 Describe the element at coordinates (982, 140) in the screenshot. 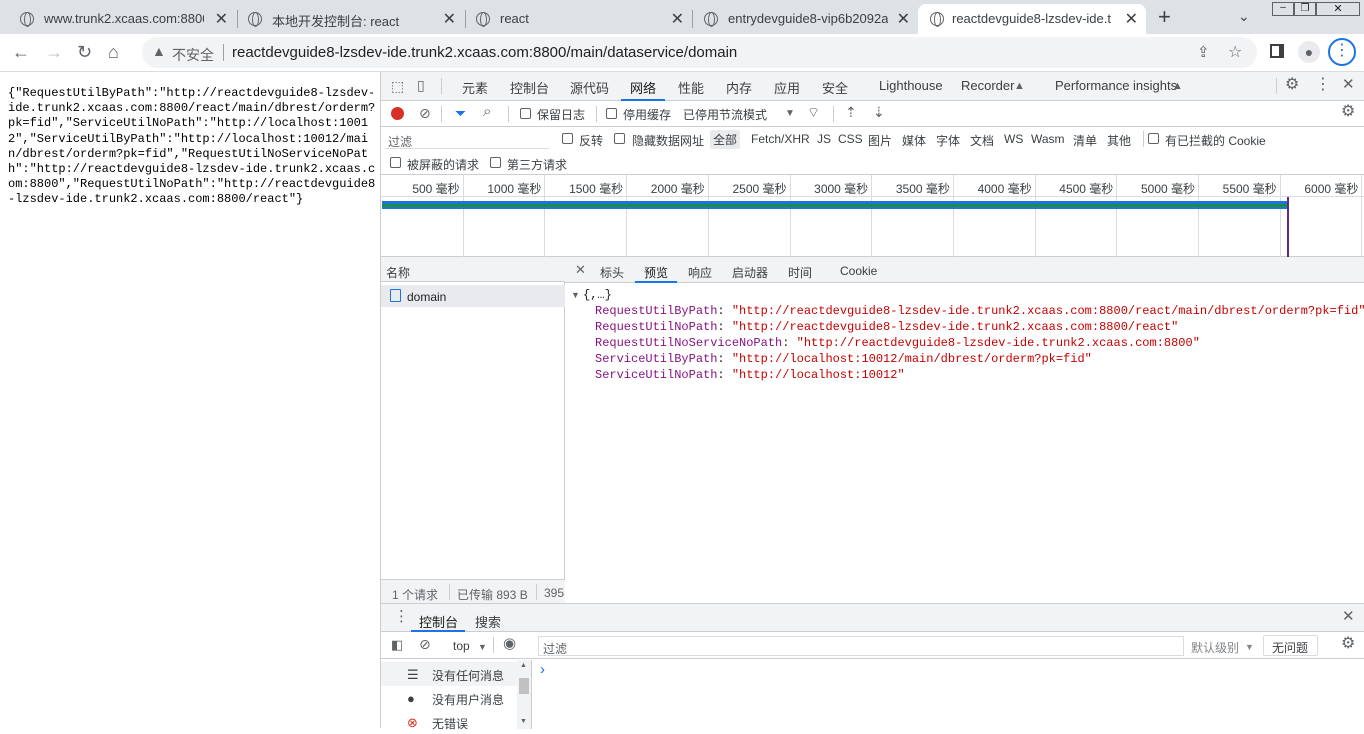

I see `type-filter-doc: 文档` at that location.